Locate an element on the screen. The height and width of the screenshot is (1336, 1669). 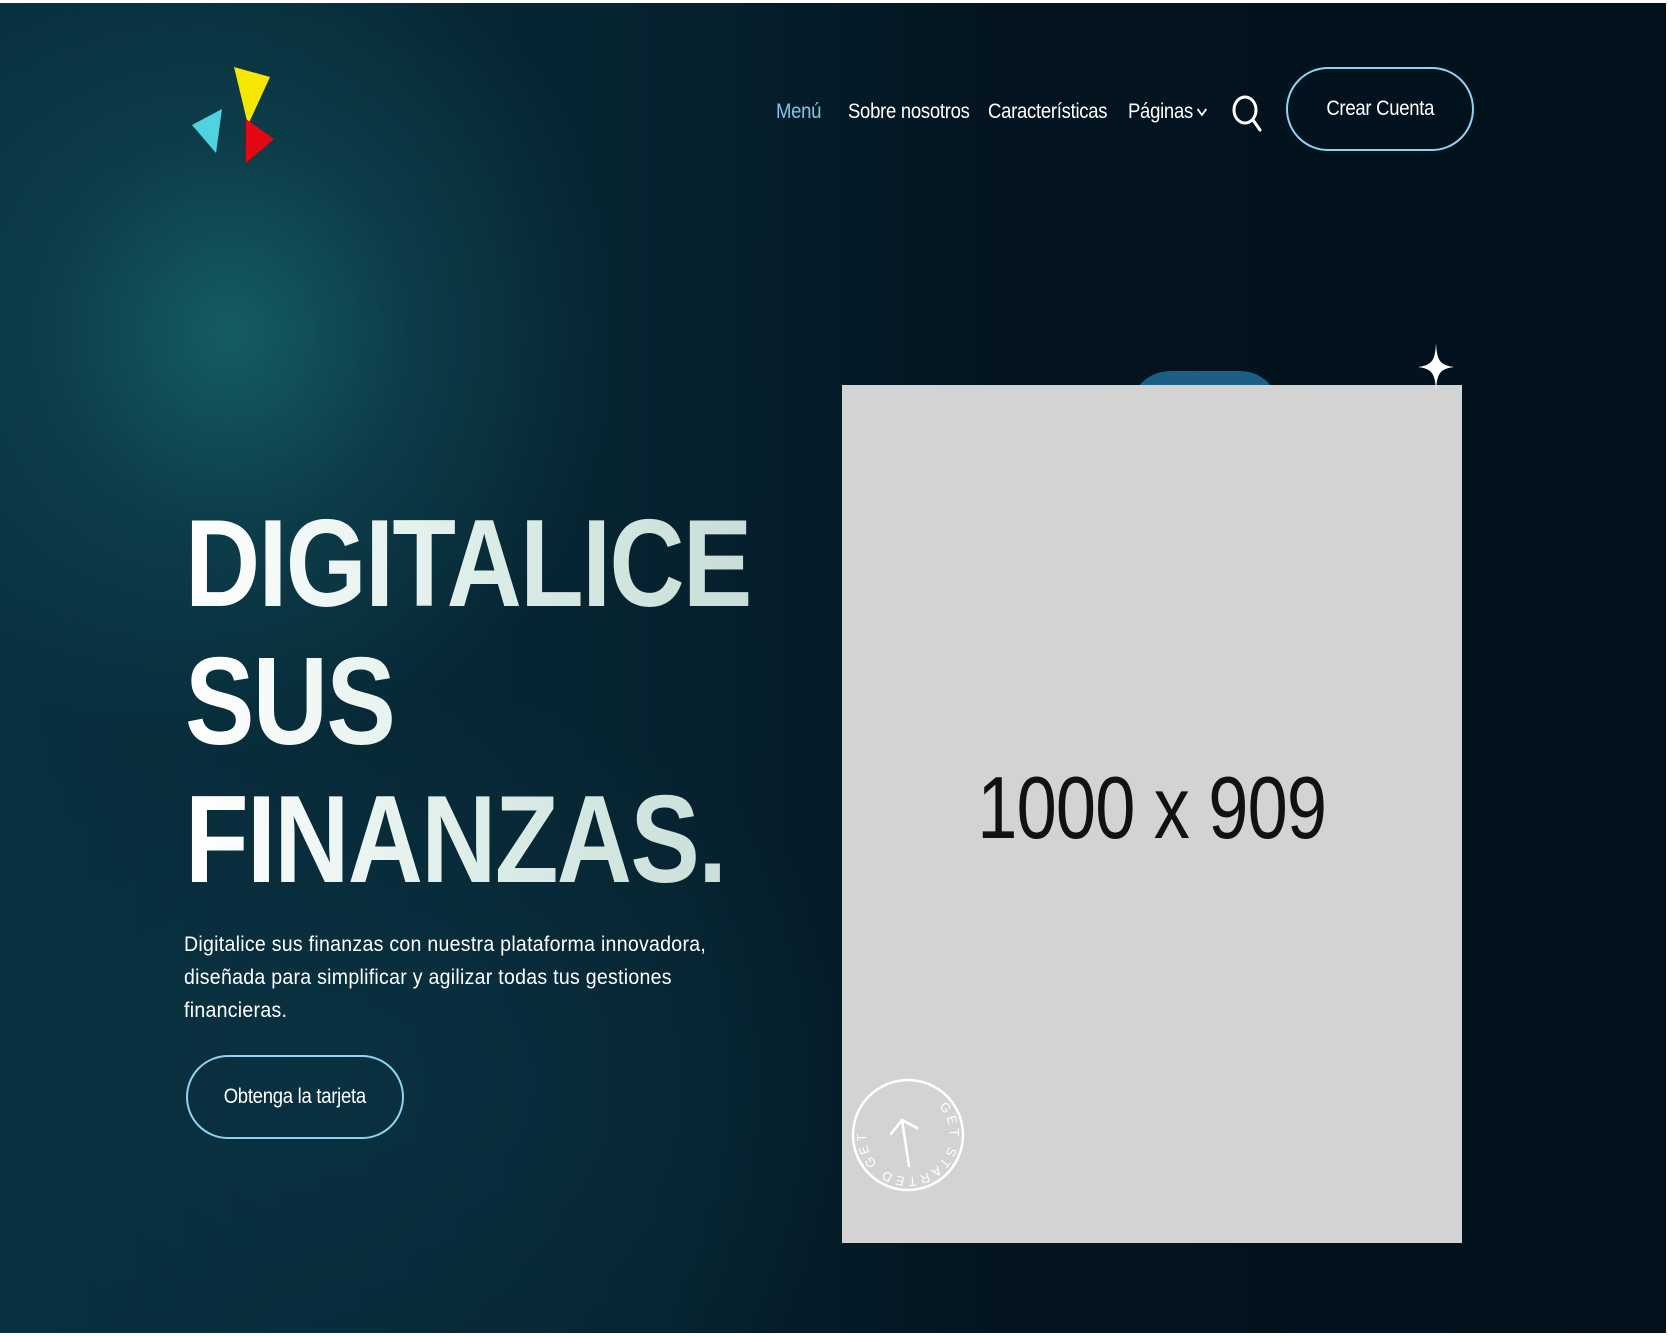
create-account-label: Crear Cuenta is located at coordinates (1380, 108).